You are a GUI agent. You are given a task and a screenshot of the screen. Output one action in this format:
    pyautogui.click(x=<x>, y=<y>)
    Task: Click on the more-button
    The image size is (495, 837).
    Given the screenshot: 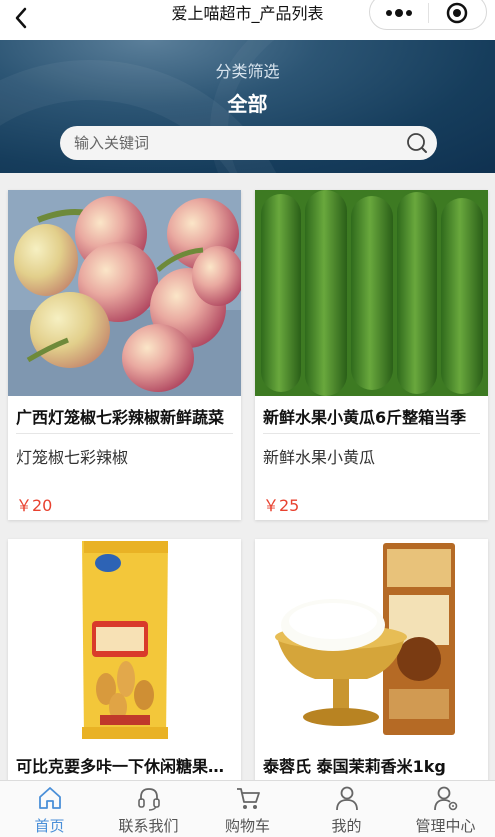 What is the action you would take?
    pyautogui.click(x=399, y=13)
    